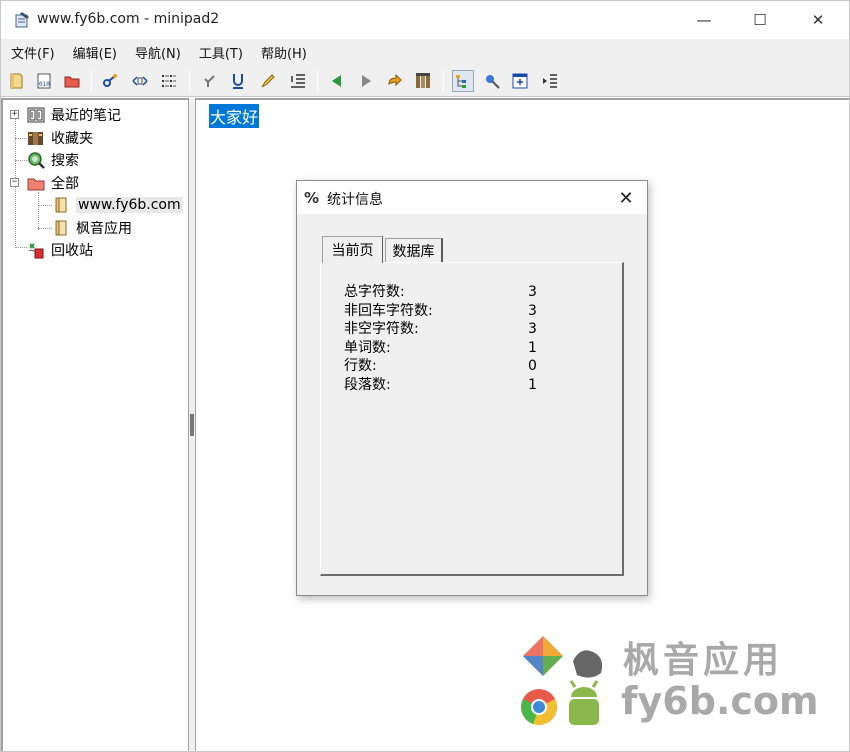 This screenshot has height=752, width=850. Describe the element at coordinates (414, 250) in the screenshot. I see `tab-database: 数据库` at that location.